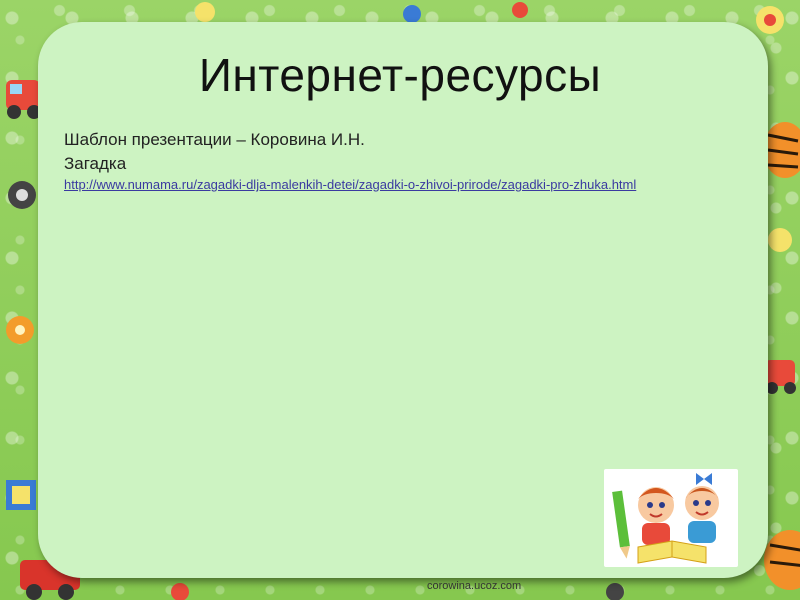  Describe the element at coordinates (397, 591) in the screenshot. I see `toy-bottom-icon` at that location.